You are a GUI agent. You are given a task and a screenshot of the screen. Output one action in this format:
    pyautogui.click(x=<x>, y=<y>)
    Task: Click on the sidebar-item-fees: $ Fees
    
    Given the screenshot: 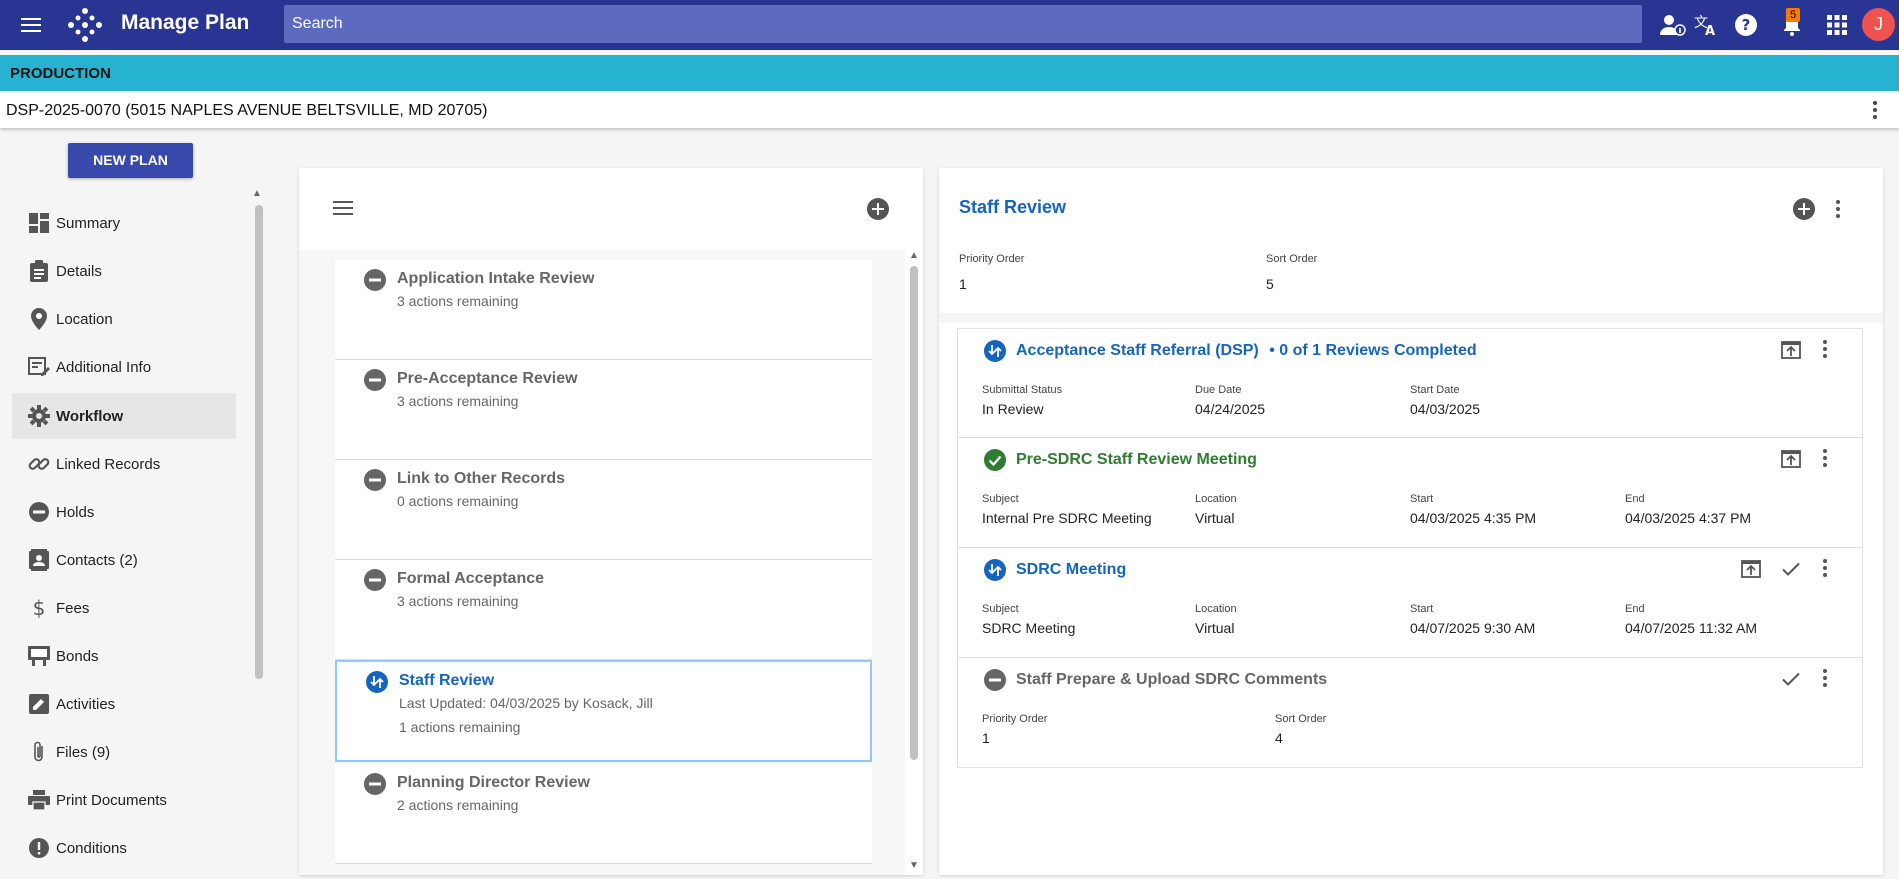 What is the action you would take?
    pyautogui.click(x=124, y=608)
    